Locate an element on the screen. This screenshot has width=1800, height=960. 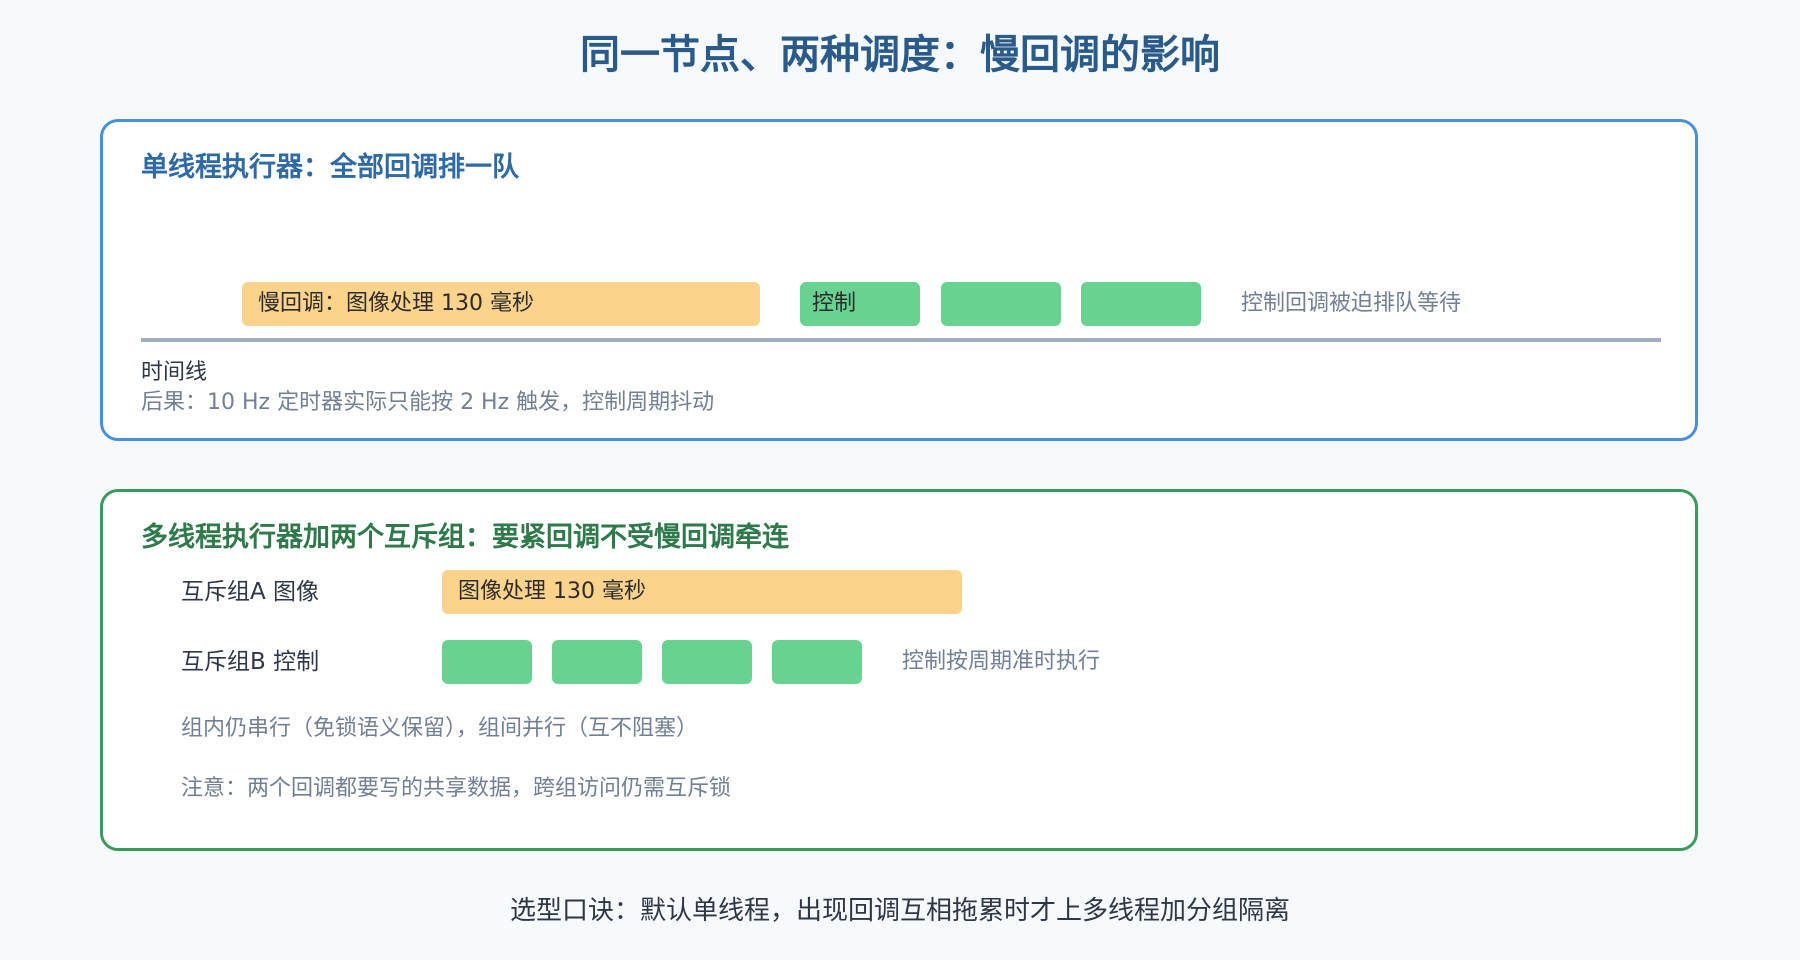
control-callback-block: 控制 is located at coordinates (860, 304).